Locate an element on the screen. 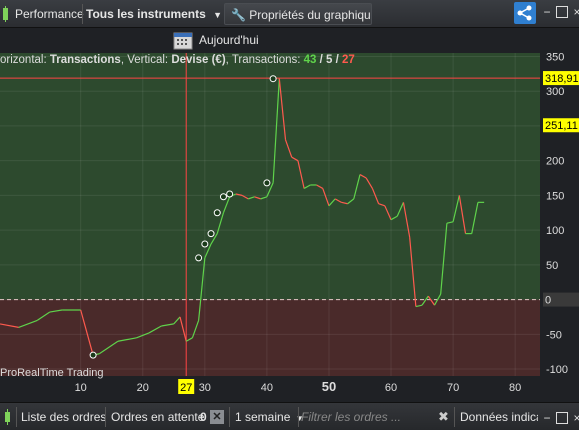 The height and width of the screenshot is (430, 579). price-tag-zero: 0 is located at coordinates (548, 301).